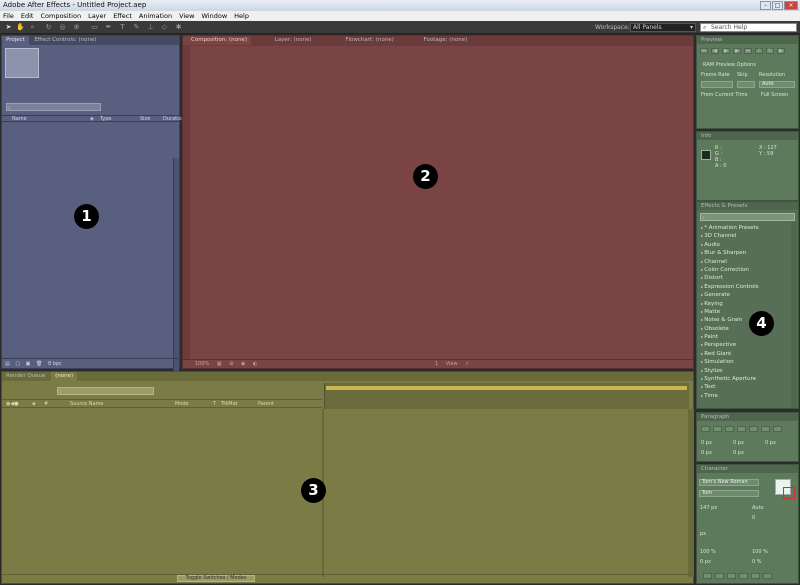  Describe the element at coordinates (745, 371) in the screenshot. I see `effects-category: Stylize` at that location.